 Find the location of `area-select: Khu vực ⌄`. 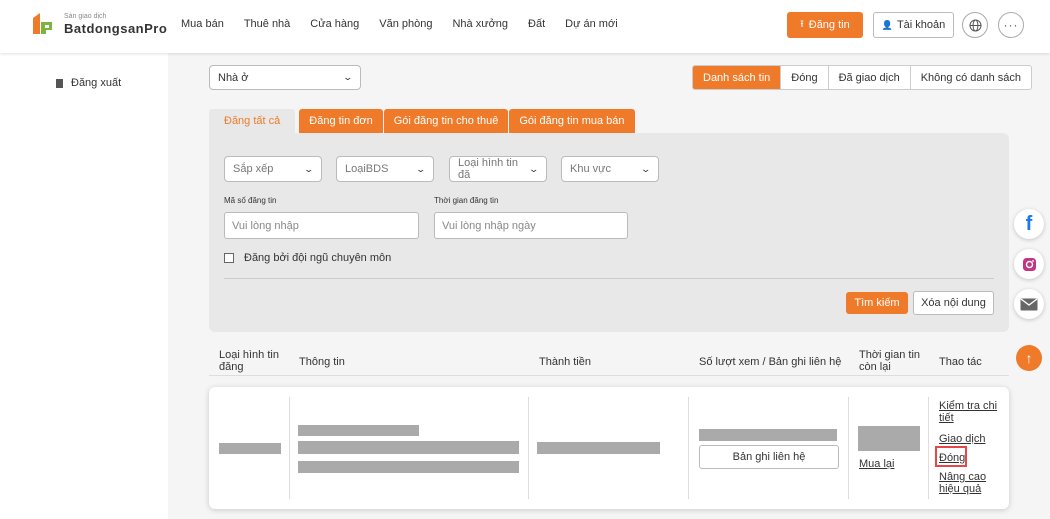

area-select: Khu vực ⌄ is located at coordinates (610, 169).